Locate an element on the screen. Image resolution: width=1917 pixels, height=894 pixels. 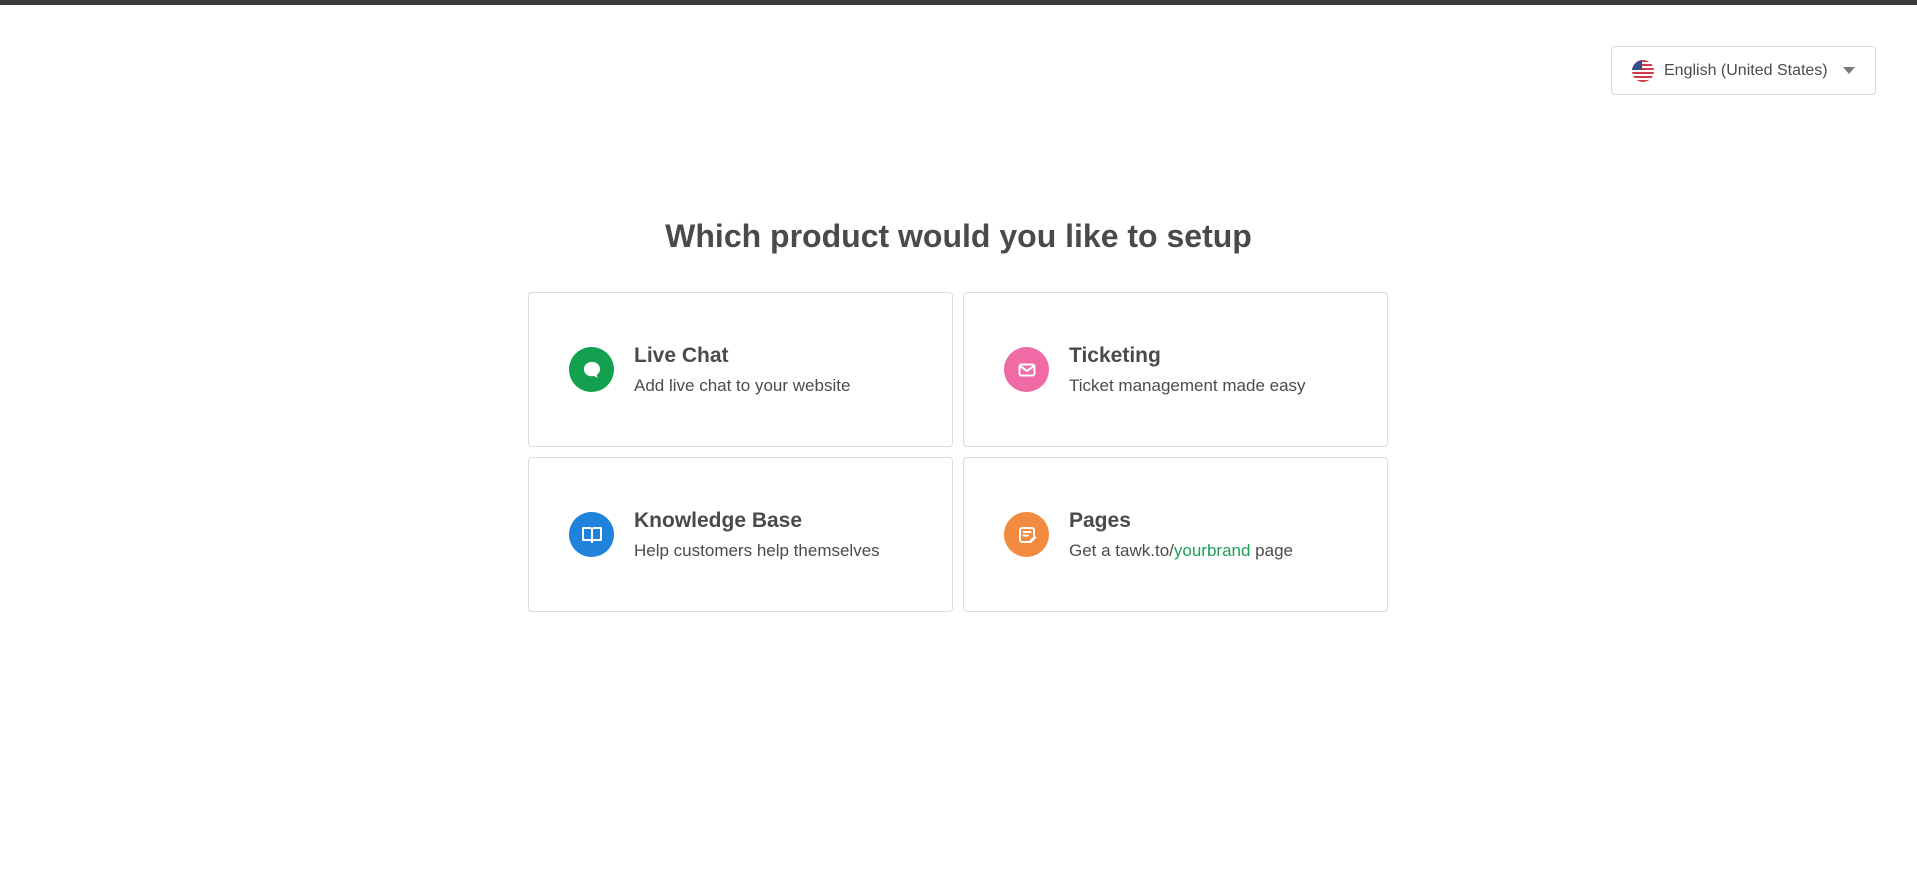
page-title: Which product would you like to setup is located at coordinates (958, 236).